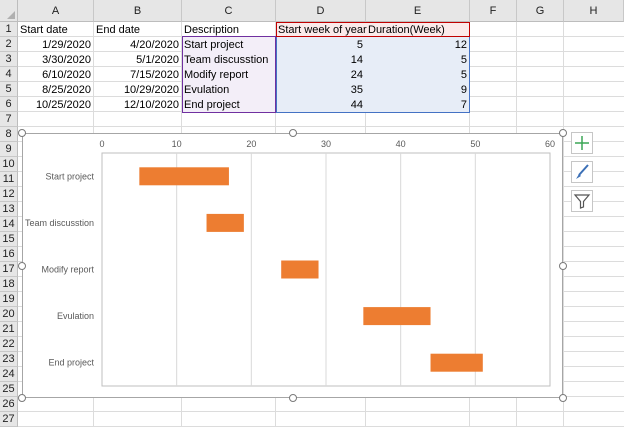  I want to click on cell-a6: 10/25/2020, so click(56, 105).